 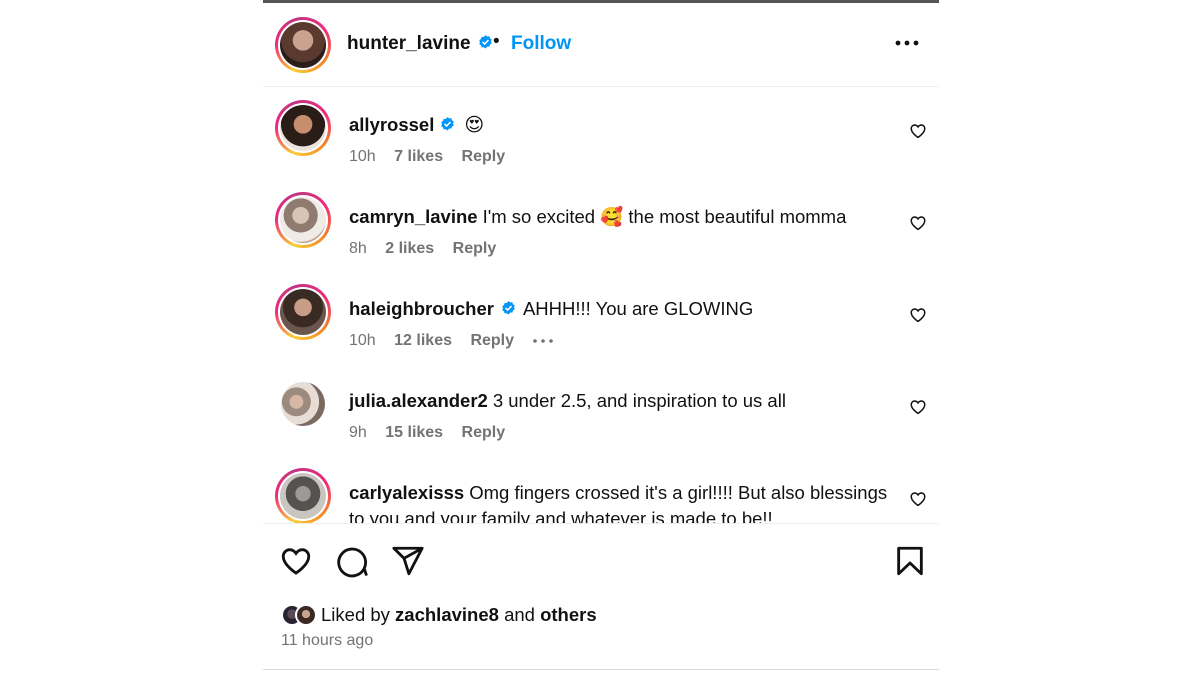 I want to click on comment-meta: 8h 2 likes Reply, so click(x=429, y=249).